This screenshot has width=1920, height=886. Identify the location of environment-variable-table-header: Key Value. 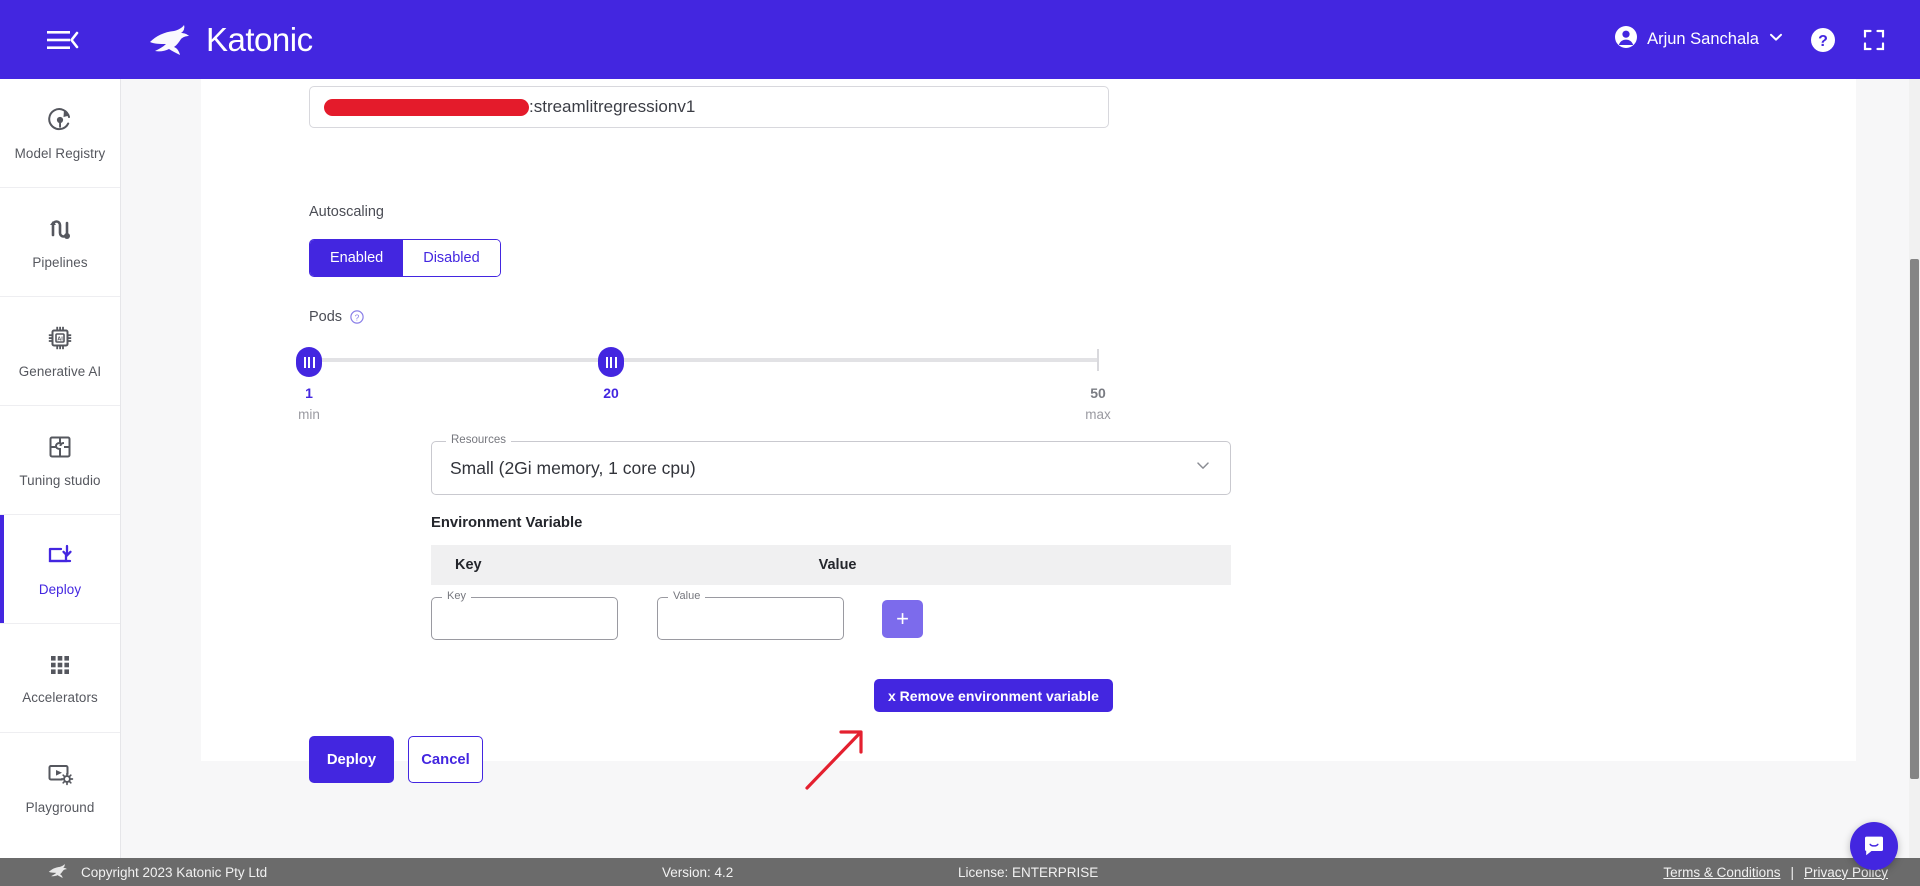
(831, 565).